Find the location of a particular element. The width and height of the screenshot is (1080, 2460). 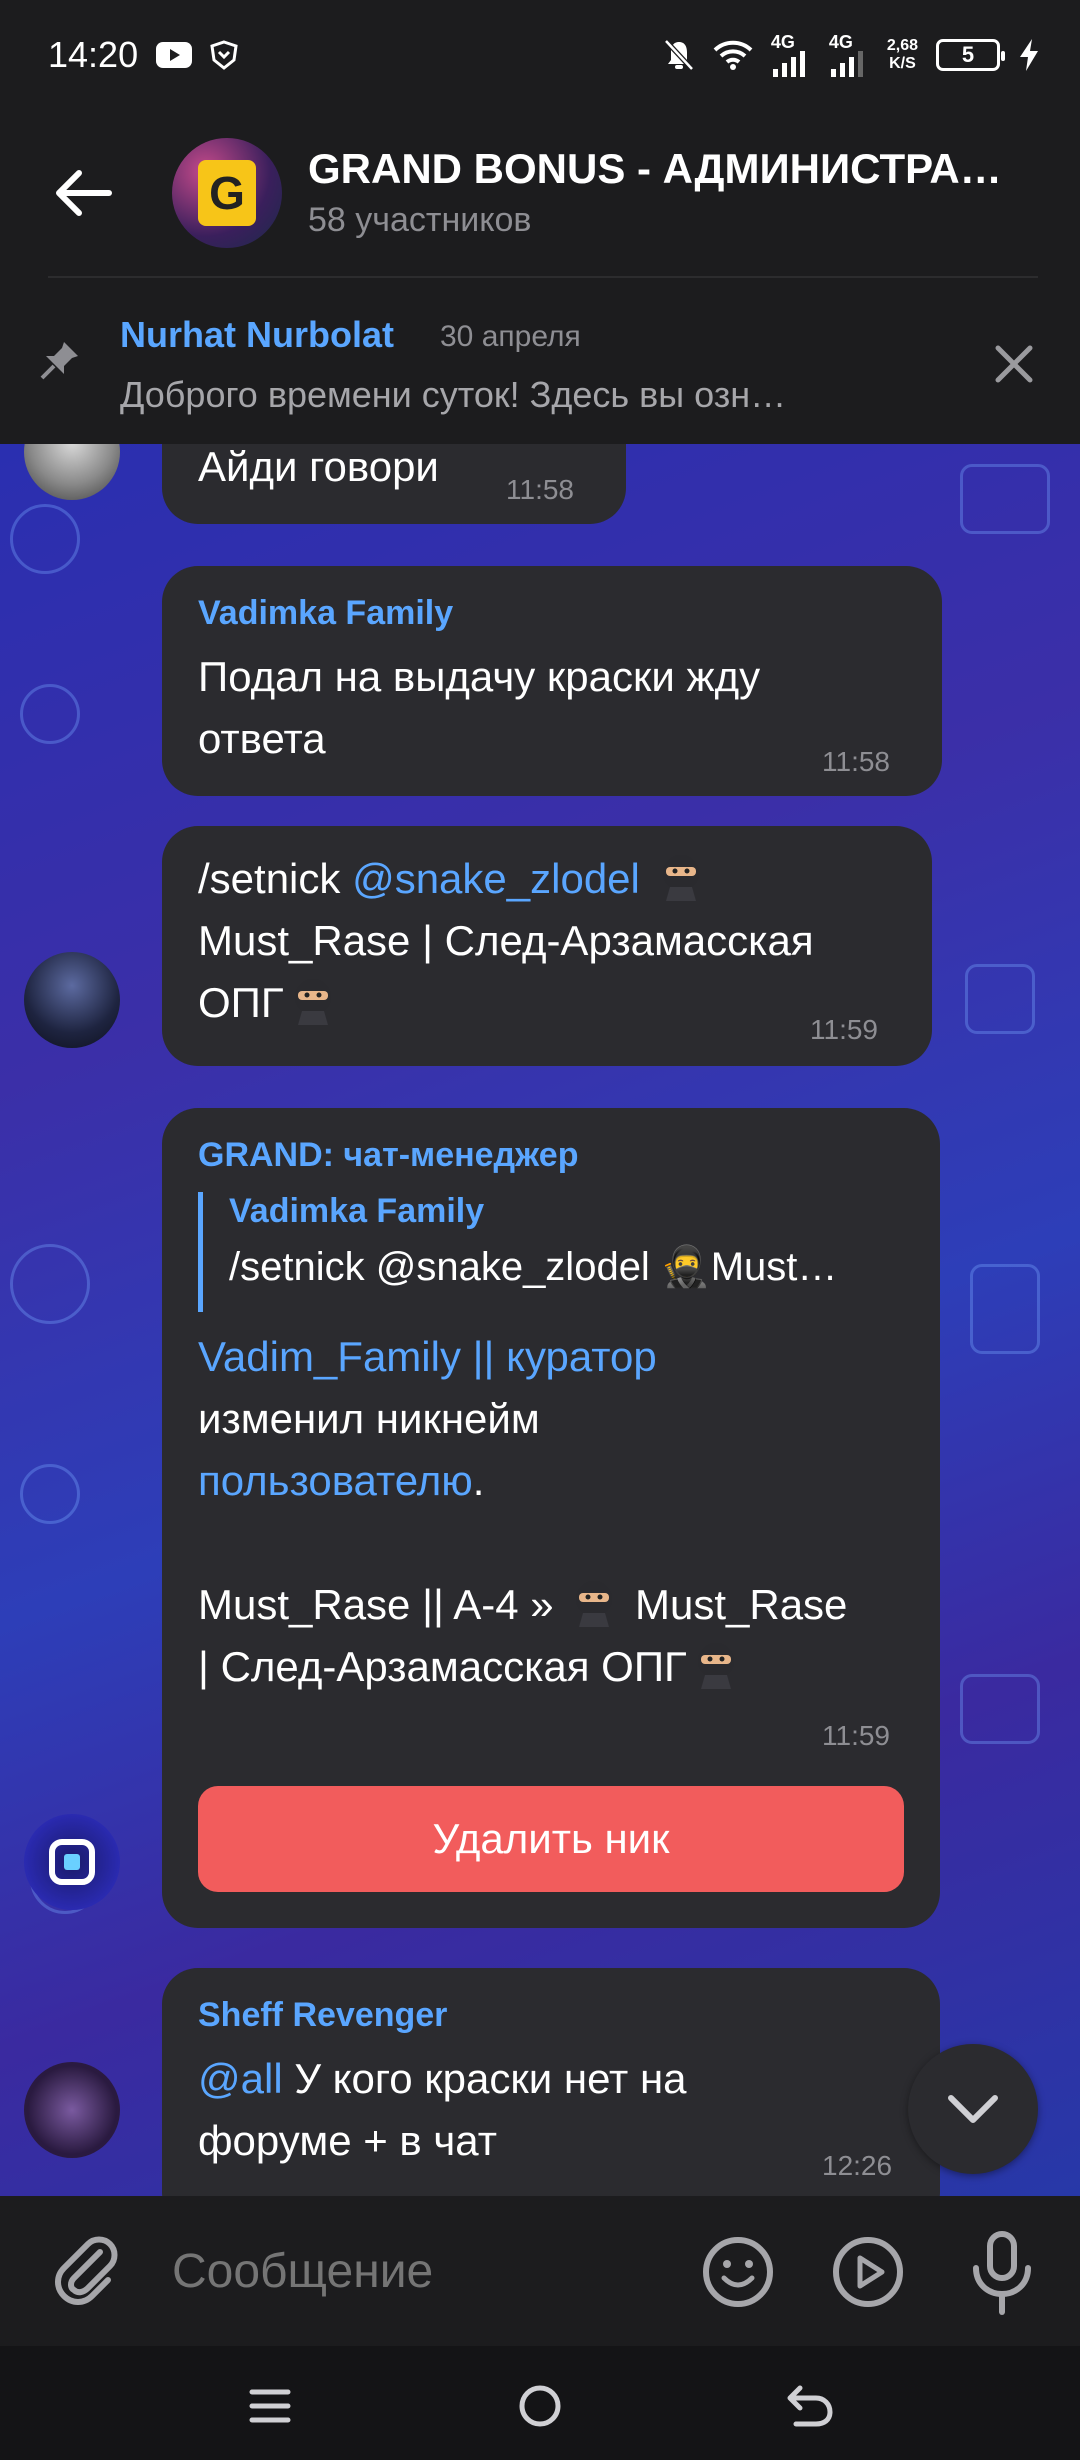

recent-apps-button is located at coordinates (270, 2406).